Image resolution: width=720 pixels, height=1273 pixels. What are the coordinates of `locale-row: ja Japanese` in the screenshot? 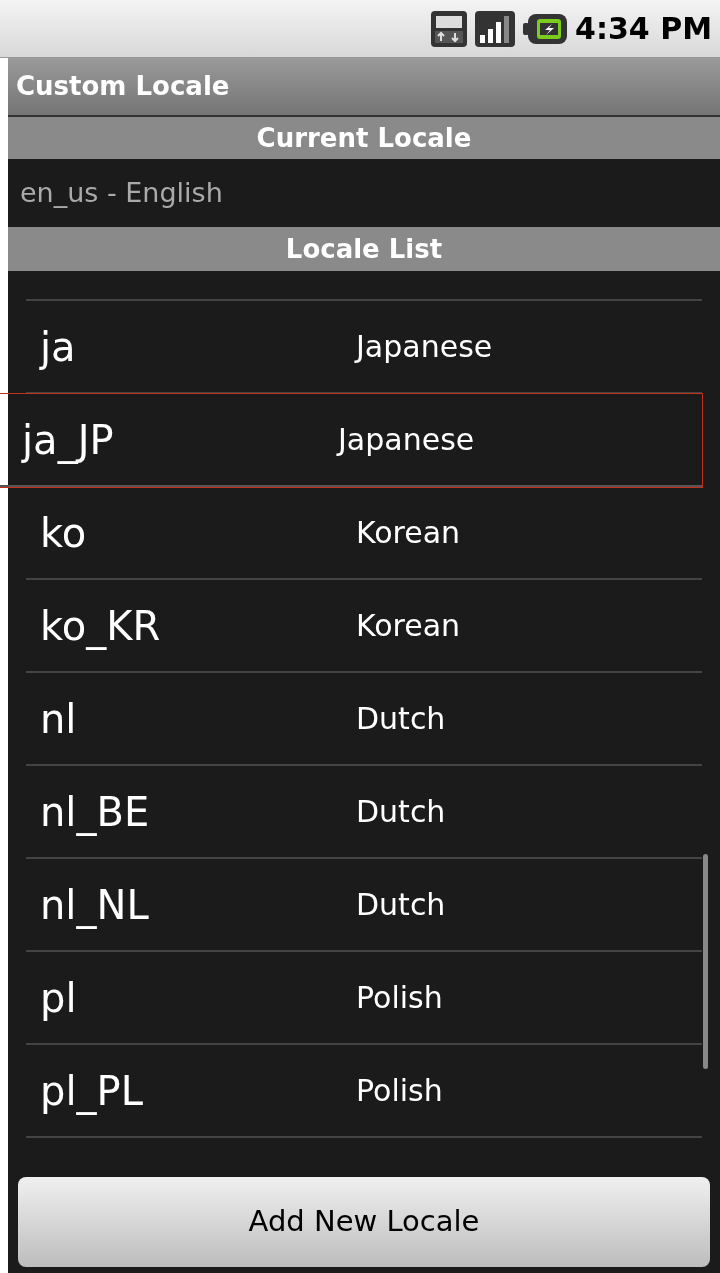 It's located at (364, 347).